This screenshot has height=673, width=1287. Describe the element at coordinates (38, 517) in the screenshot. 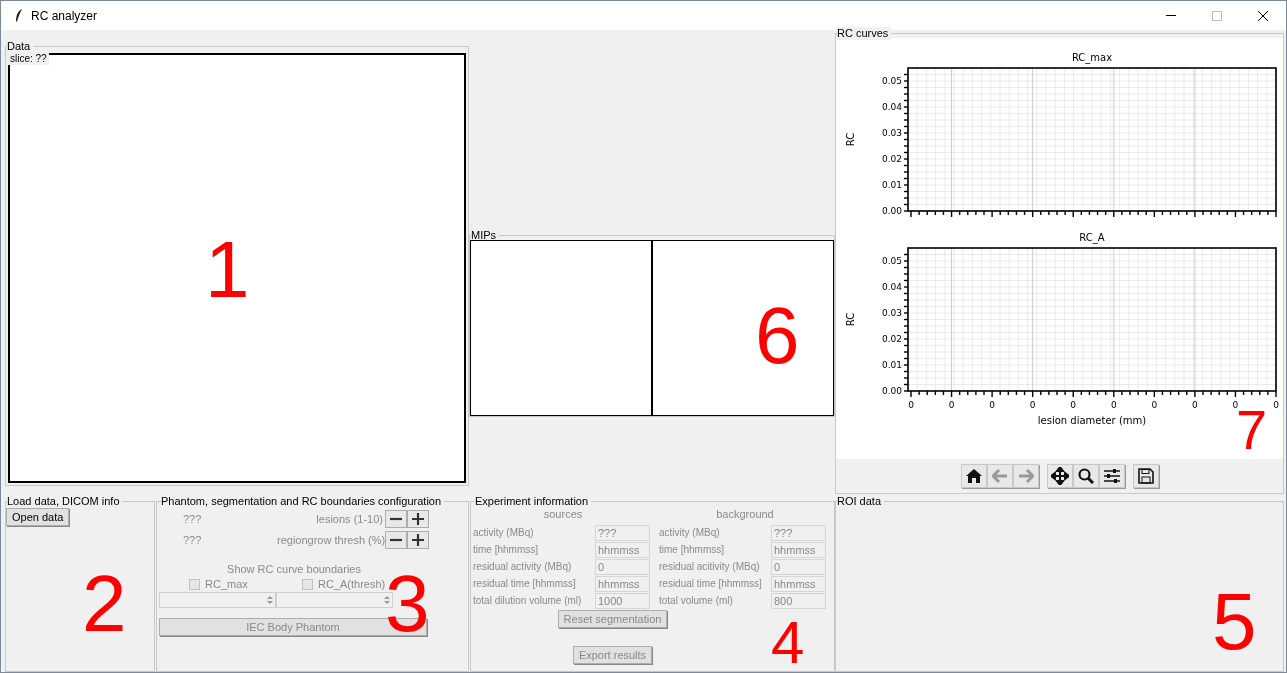

I see `open-data-button: Open data` at that location.